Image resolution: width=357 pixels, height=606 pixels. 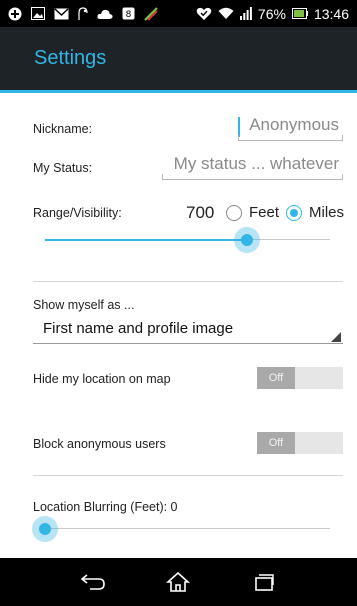 What do you see at coordinates (151, 13) in the screenshot?
I see `leaf-icon` at bounding box center [151, 13].